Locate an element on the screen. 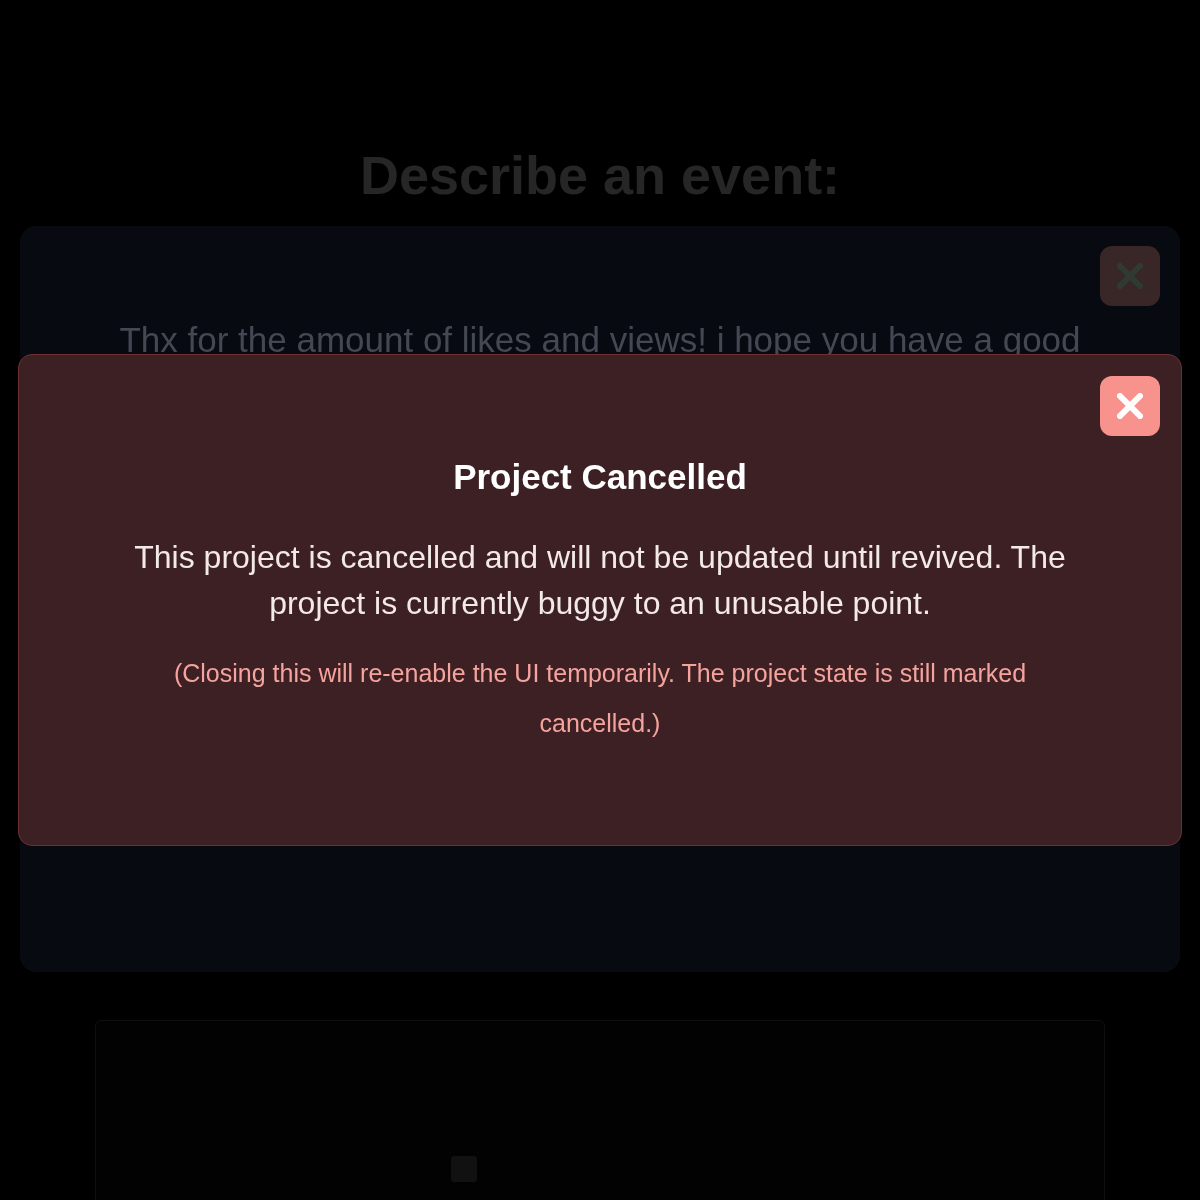 The width and height of the screenshot is (1200, 1200). close-icon is located at coordinates (1130, 406).